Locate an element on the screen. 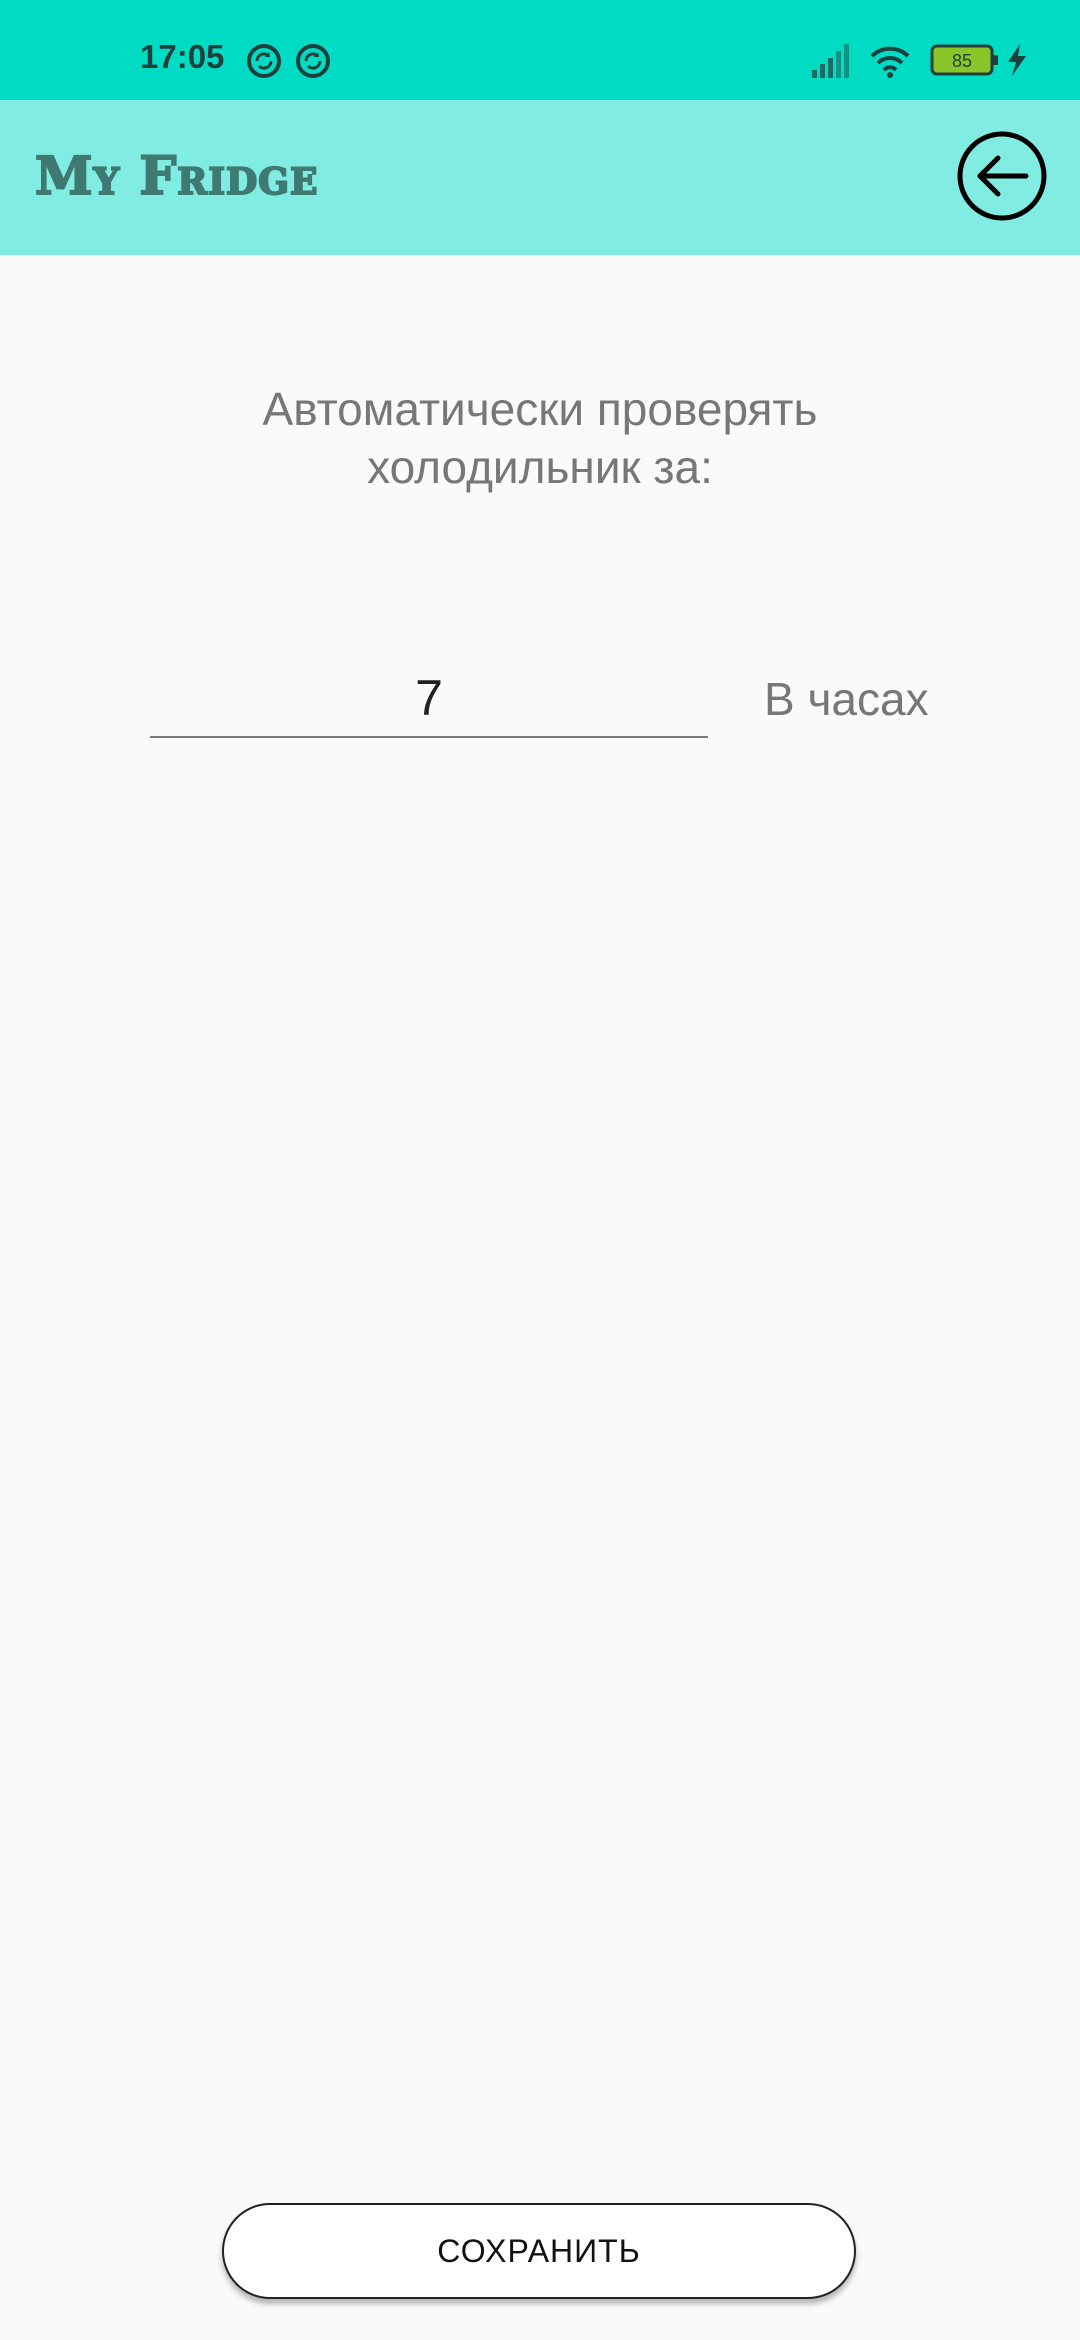 The height and width of the screenshot is (2340, 1080). hours-unit-label: В часах is located at coordinates (846, 699).